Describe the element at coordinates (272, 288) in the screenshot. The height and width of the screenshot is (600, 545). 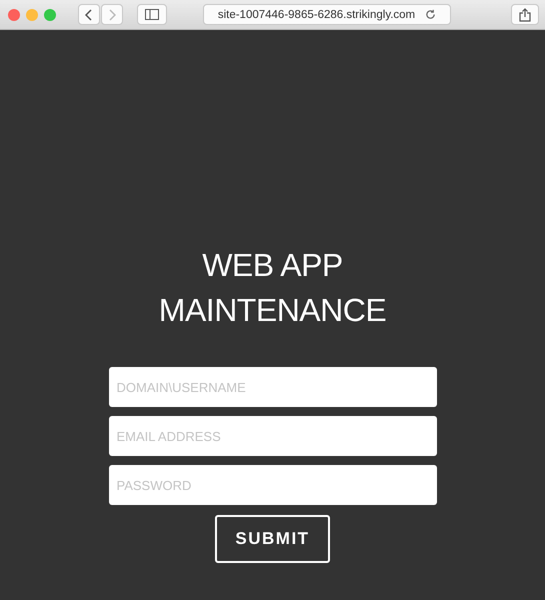
I see `page-title: WEB APP MAINTENANCE` at that location.